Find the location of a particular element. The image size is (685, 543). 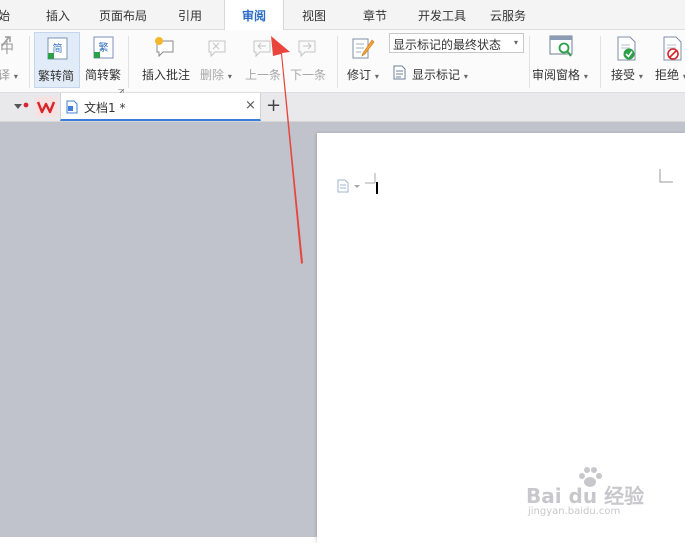

markup-display-select: 显示标记的最终状态 ▾ is located at coordinates (456, 43).